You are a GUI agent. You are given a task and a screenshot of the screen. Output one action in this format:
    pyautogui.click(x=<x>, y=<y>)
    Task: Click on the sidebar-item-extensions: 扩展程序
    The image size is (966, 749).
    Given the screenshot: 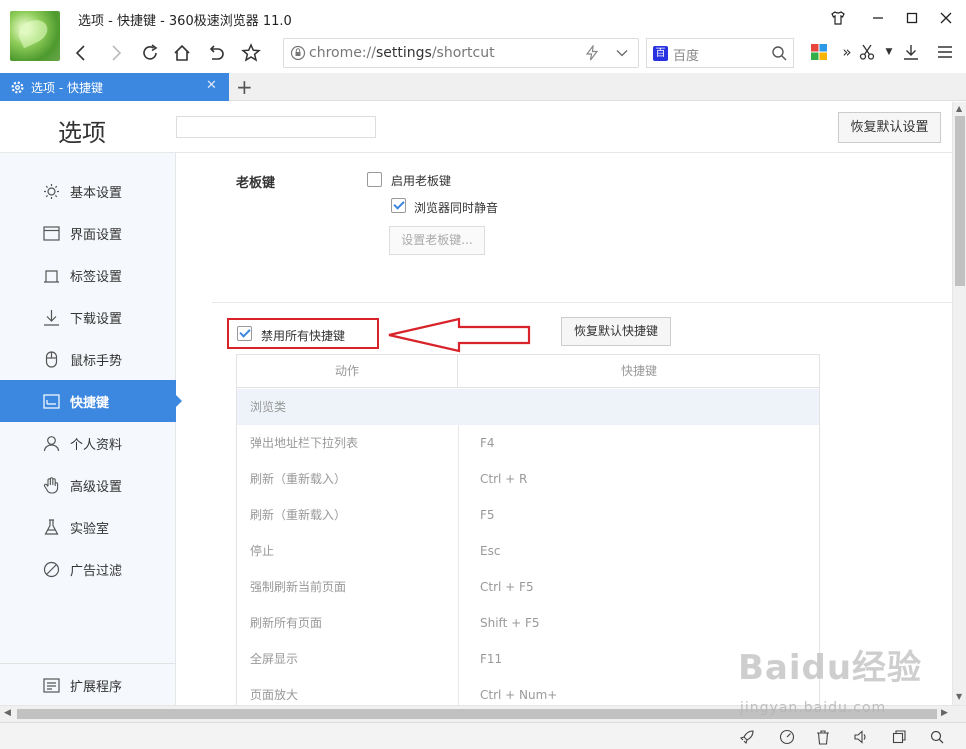 What is the action you would take?
    pyautogui.click(x=88, y=684)
    